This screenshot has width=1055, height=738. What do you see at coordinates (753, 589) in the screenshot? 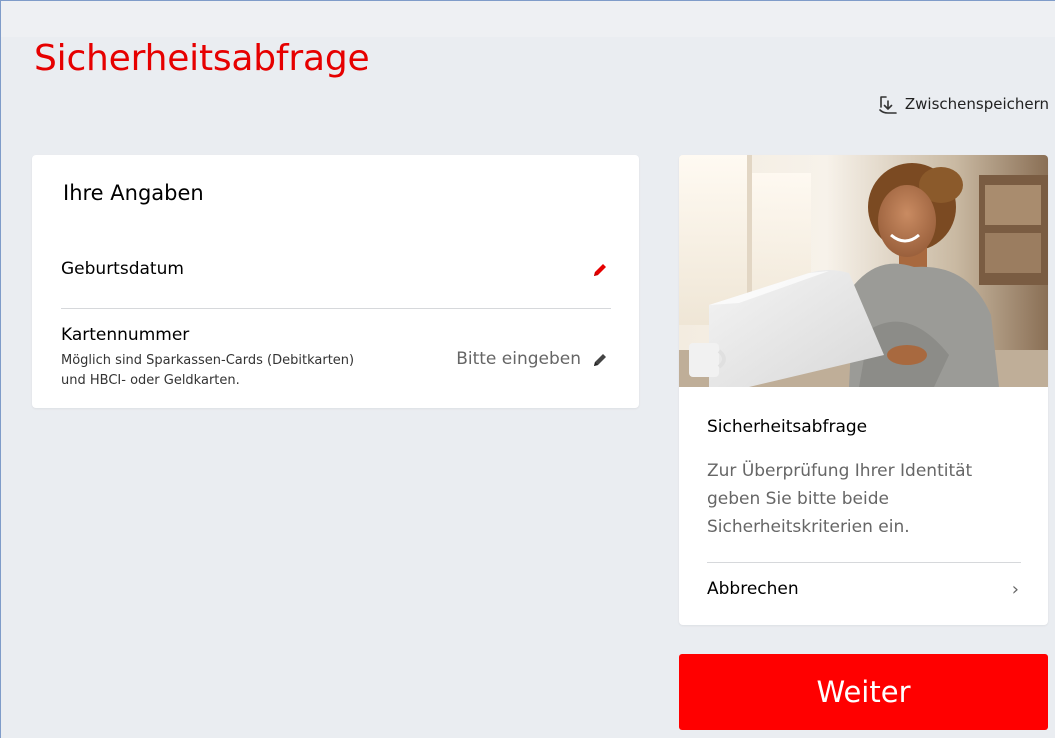
I see `cancel-label: Abbrechen` at bounding box center [753, 589].